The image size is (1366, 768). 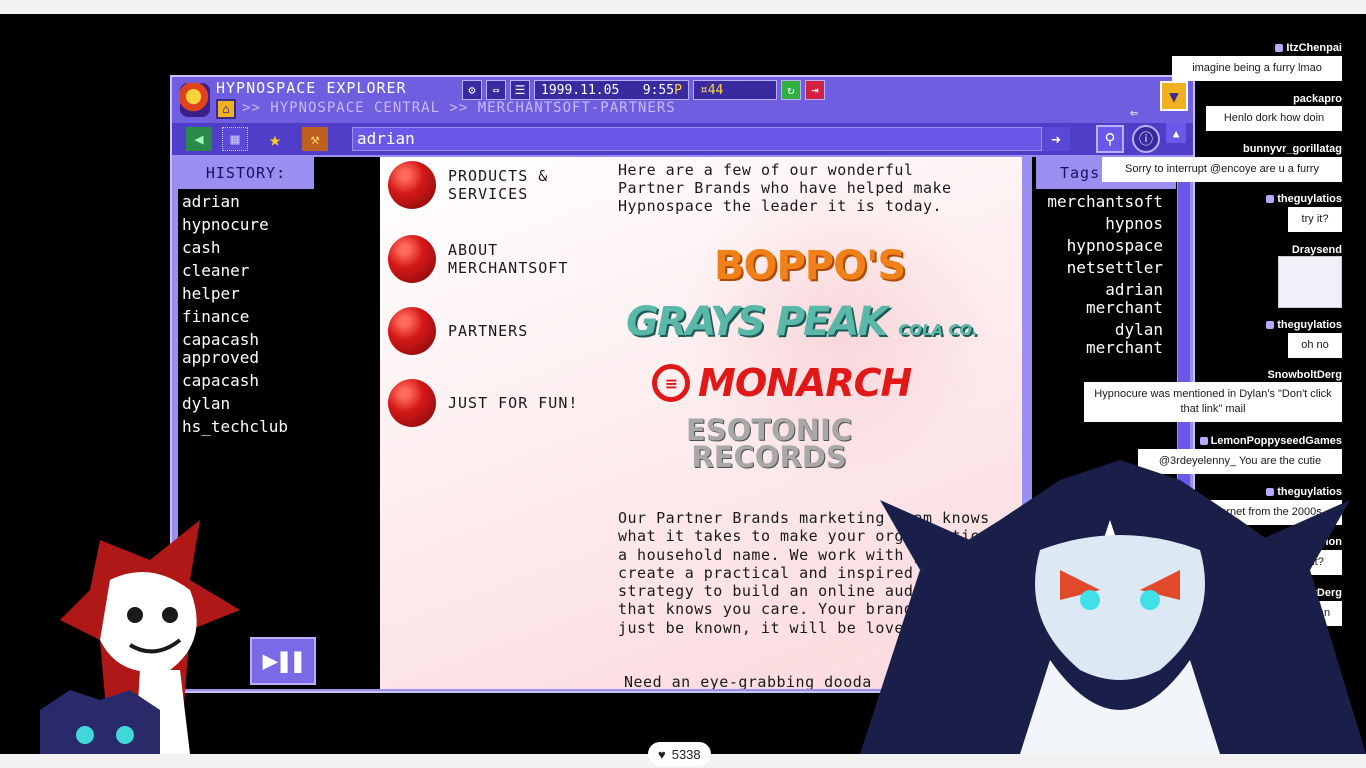 I want to click on menu-partners: PARTNERS, so click(x=488, y=331).